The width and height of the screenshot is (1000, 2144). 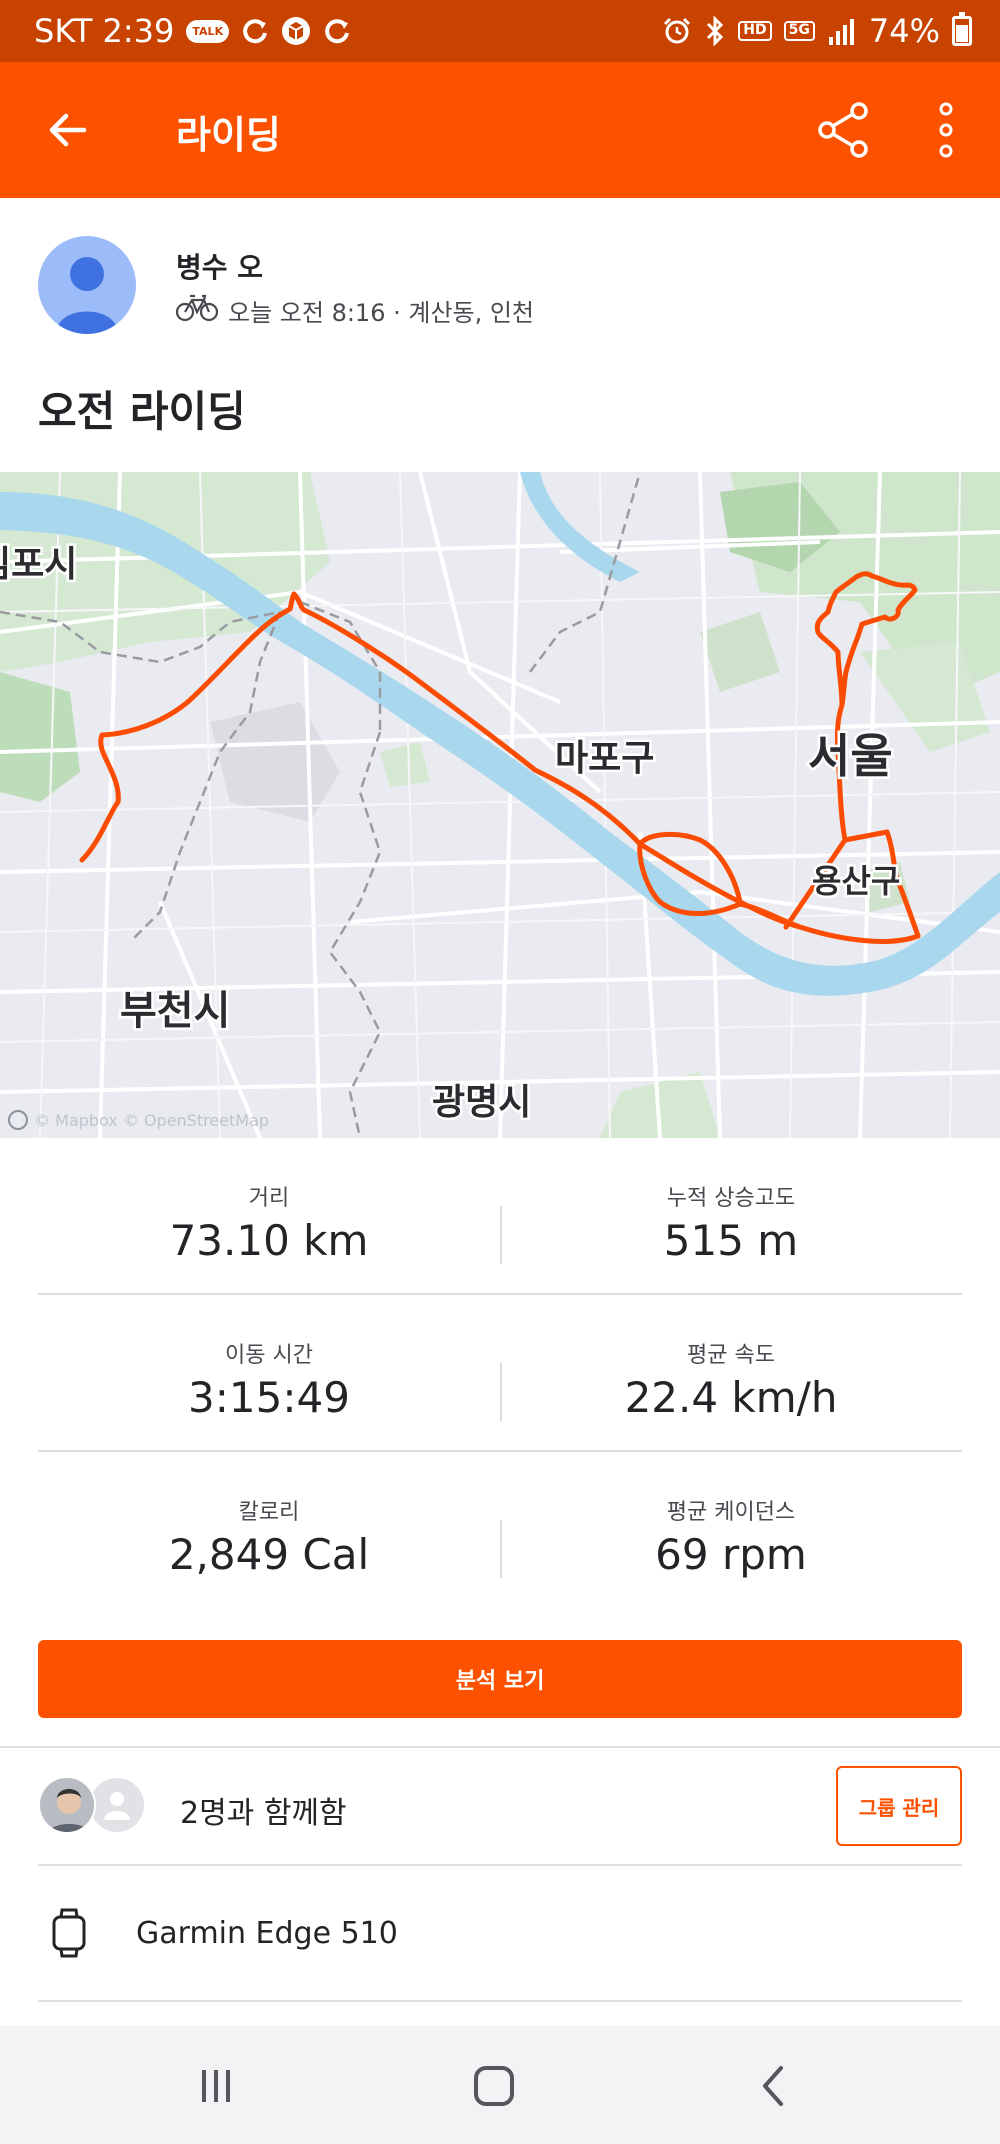 What do you see at coordinates (269, 1397) in the screenshot?
I see `stat-value: 3:15:49` at bounding box center [269, 1397].